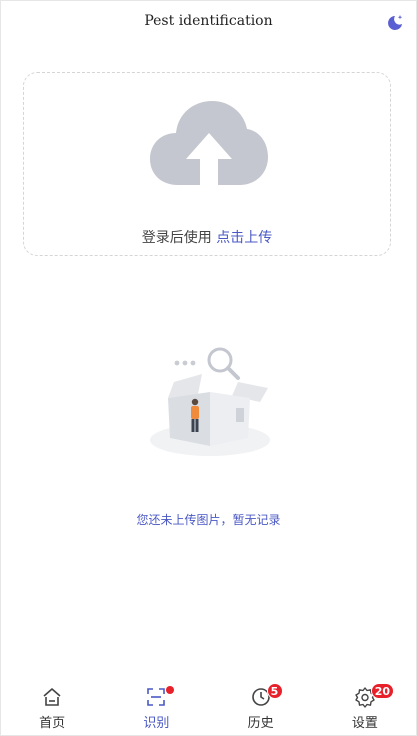 This screenshot has height=736, width=417. Describe the element at coordinates (274, 691) in the screenshot. I see `history-badge: 5` at that location.